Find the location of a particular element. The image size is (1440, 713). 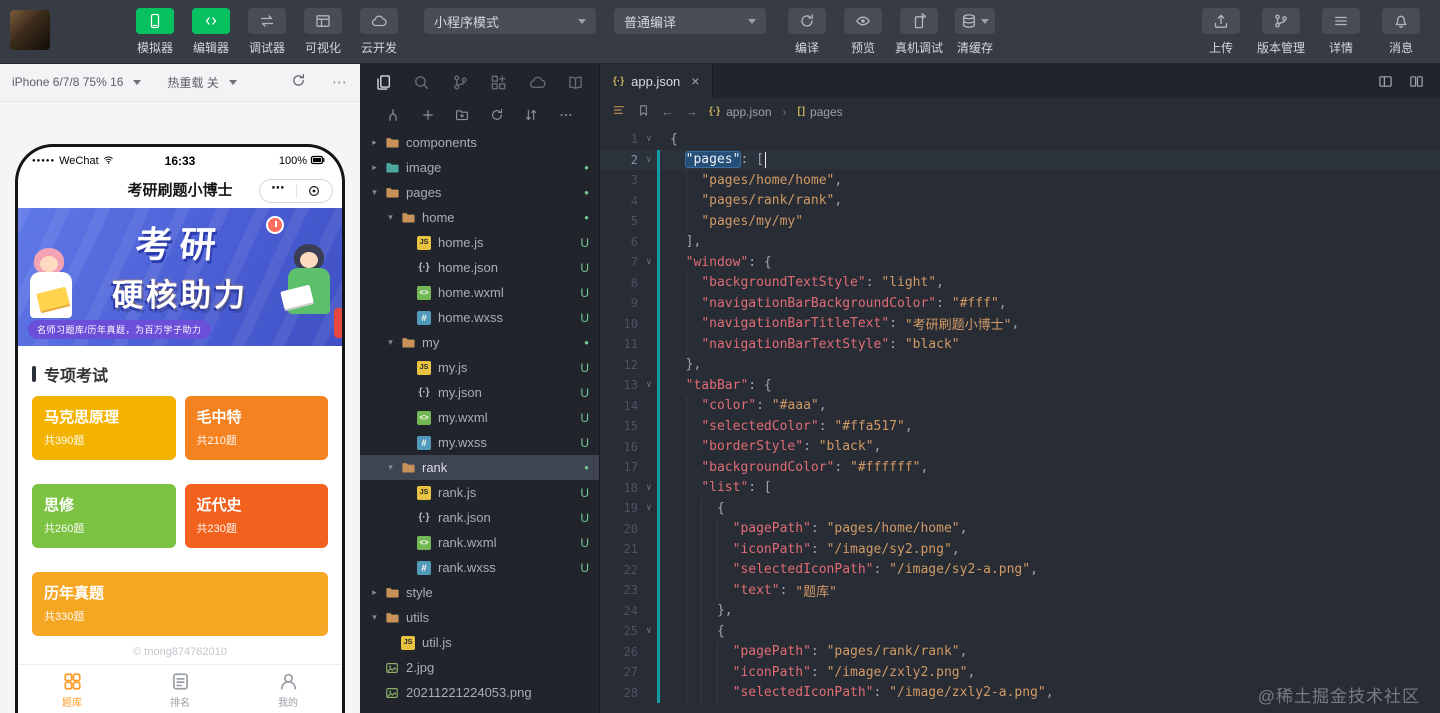

cloud-dev-button: 云开发 is located at coordinates (379, 32).